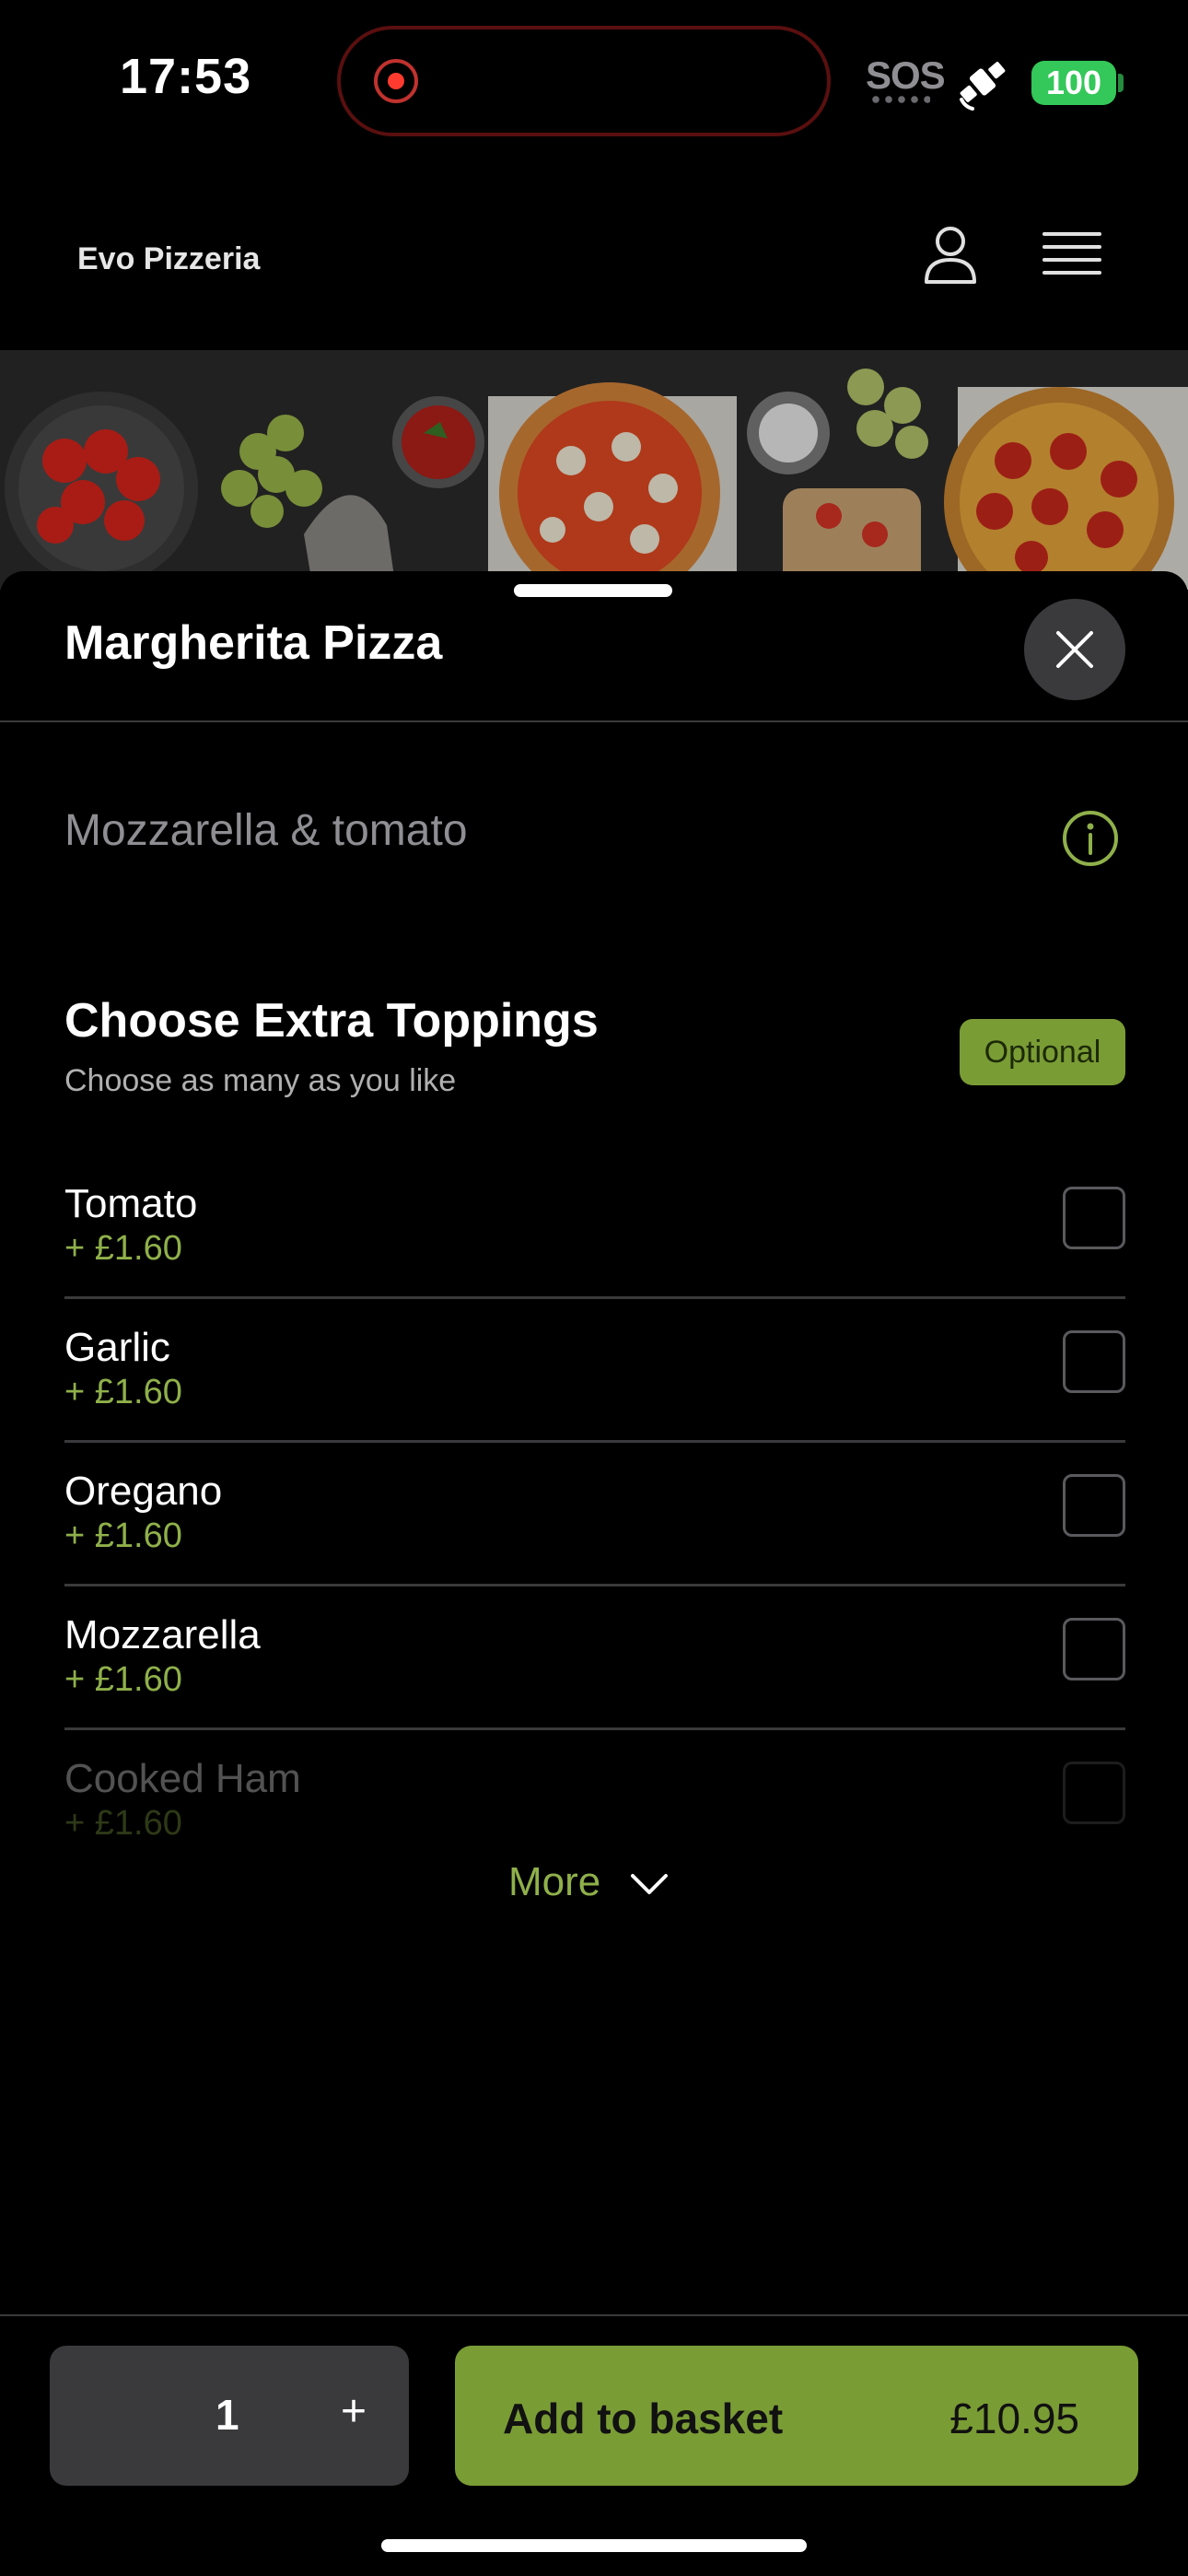 This screenshot has height=2576, width=1188. Describe the element at coordinates (951, 254) in the screenshot. I see `profile-icon` at that location.